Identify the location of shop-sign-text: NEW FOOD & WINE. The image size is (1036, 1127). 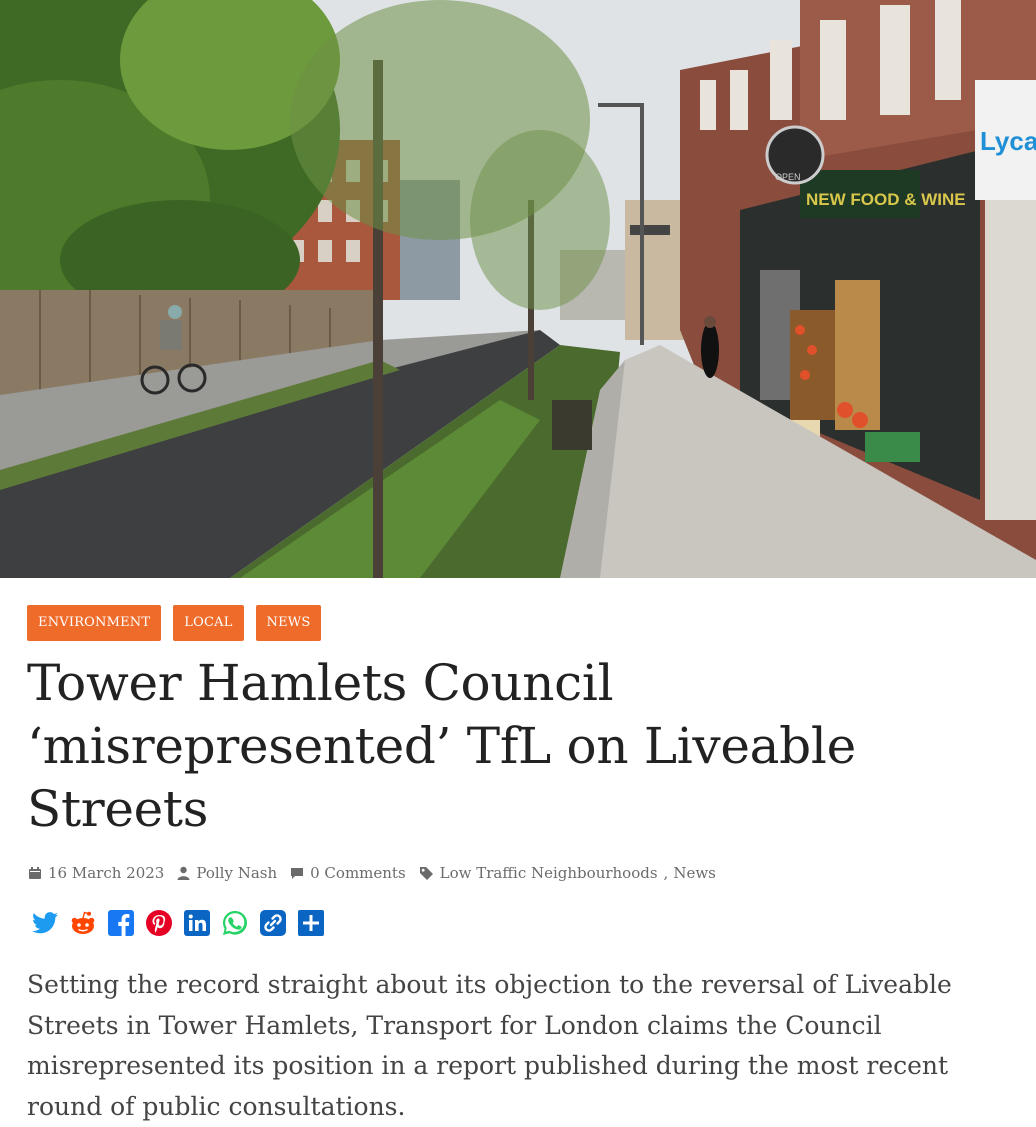
(886, 199).